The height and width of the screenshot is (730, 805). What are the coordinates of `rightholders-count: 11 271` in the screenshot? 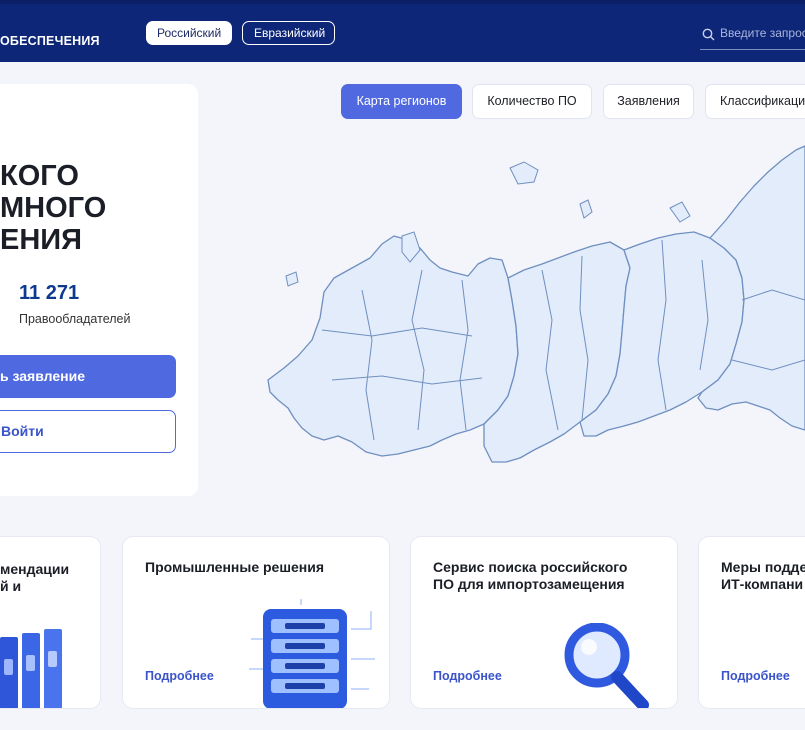 It's located at (49, 293).